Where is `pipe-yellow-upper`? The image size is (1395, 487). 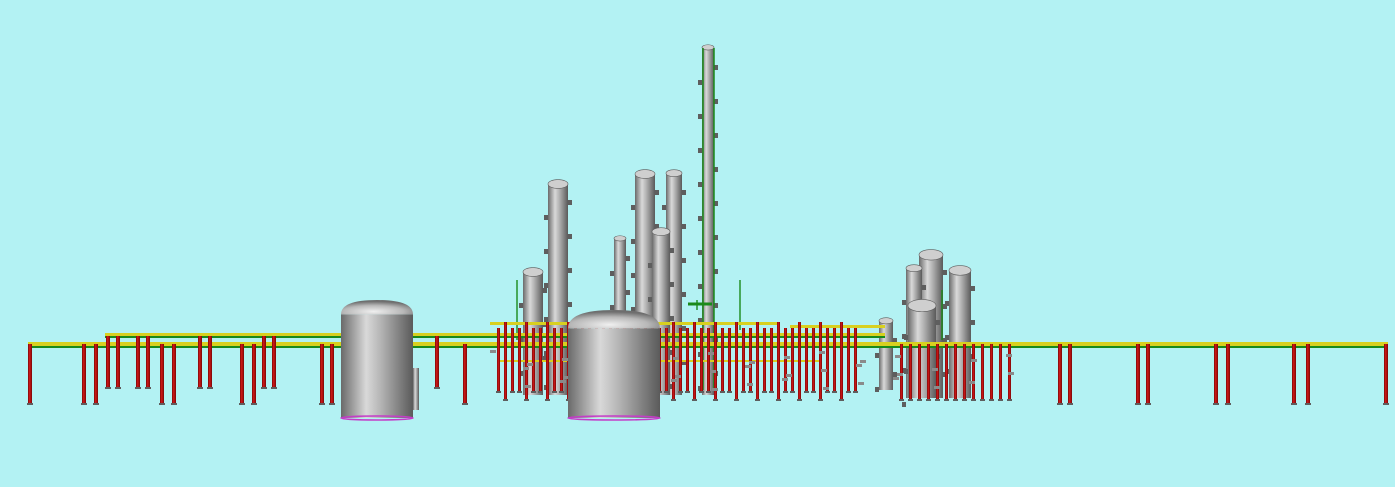 pipe-yellow-upper is located at coordinates (495, 334).